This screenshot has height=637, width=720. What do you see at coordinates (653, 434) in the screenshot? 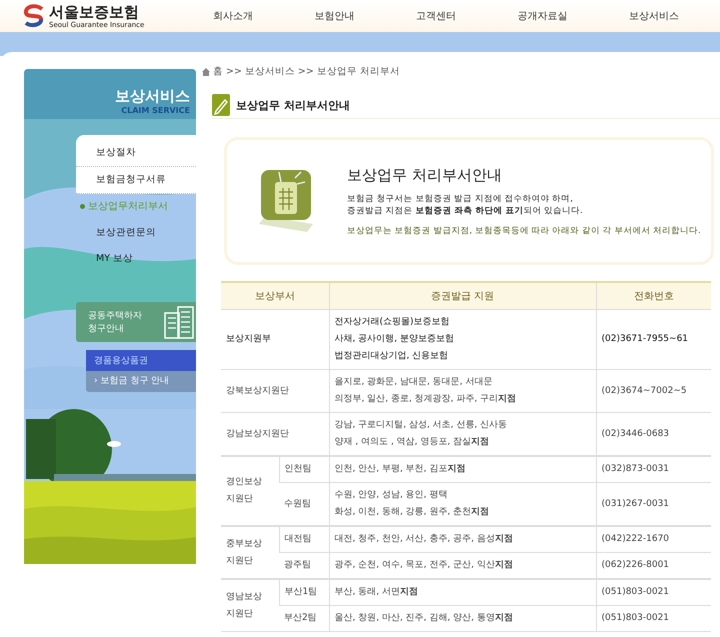
I see `table-cell: (02)3446-0683` at bounding box center [653, 434].